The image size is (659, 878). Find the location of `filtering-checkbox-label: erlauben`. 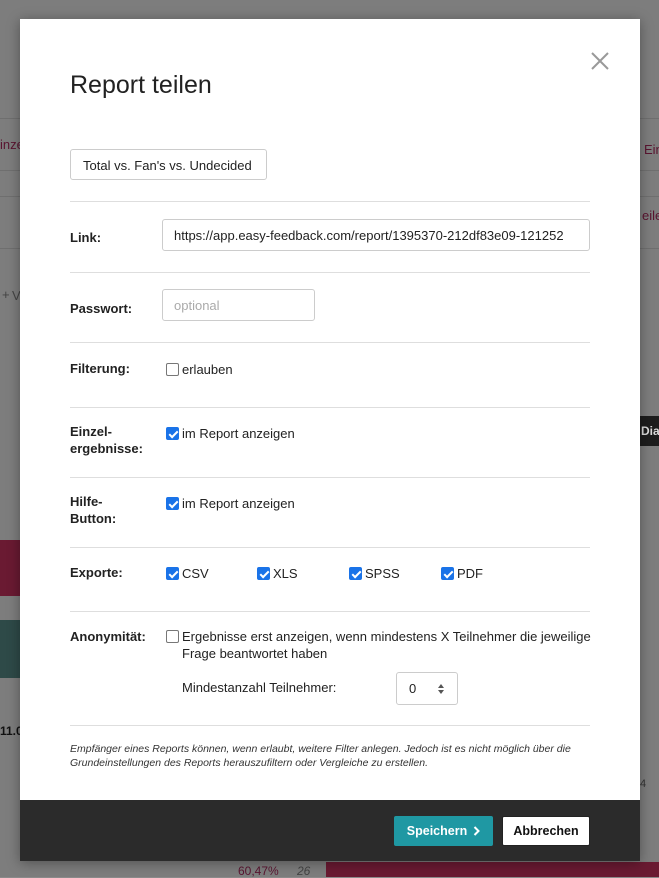

filtering-checkbox-label: erlauben is located at coordinates (207, 369).